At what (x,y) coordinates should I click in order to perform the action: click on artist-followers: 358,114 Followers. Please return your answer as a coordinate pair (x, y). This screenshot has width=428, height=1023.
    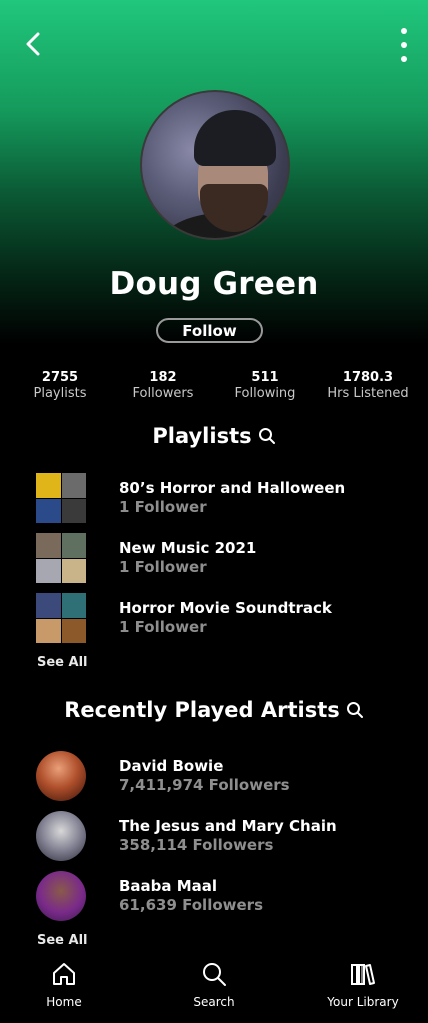
    Looking at the image, I should click on (196, 845).